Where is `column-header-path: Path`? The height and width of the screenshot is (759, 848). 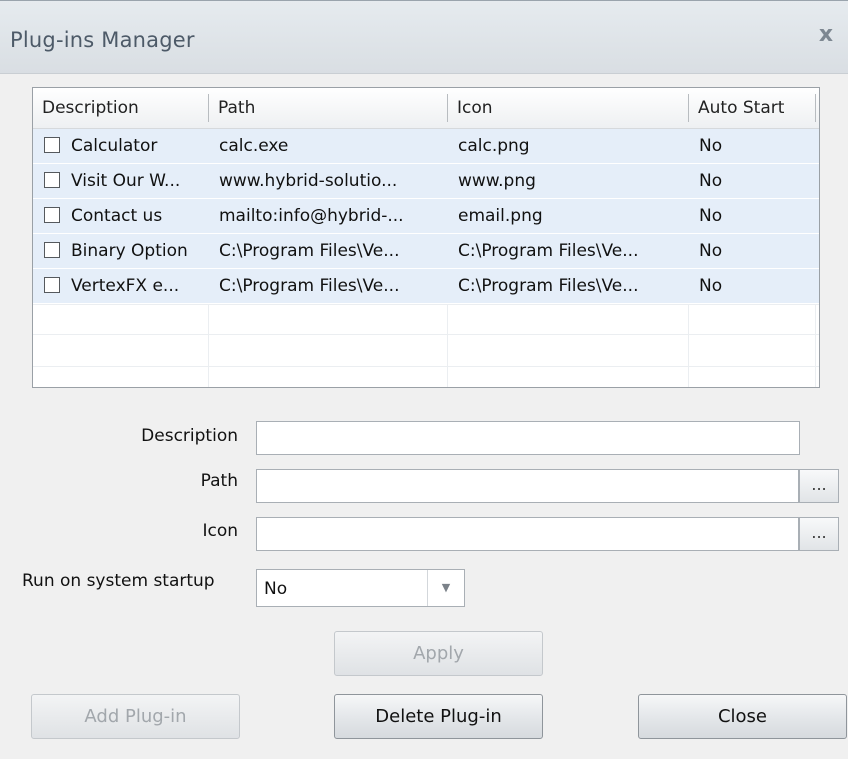 column-header-path: Path is located at coordinates (328, 108).